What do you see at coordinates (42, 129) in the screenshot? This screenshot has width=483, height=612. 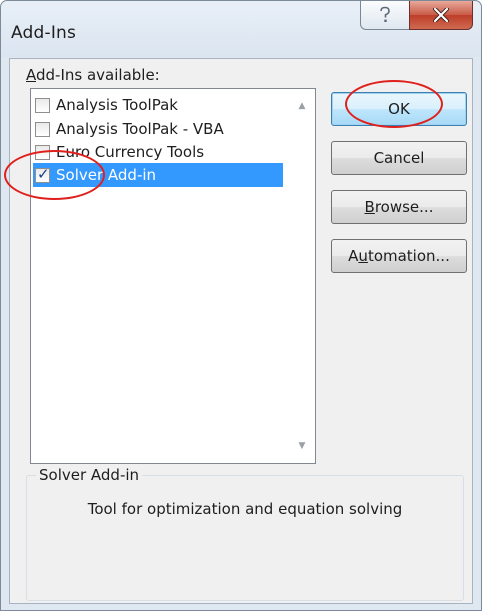 I see `checkbox-analysis-toolpak-vba` at bounding box center [42, 129].